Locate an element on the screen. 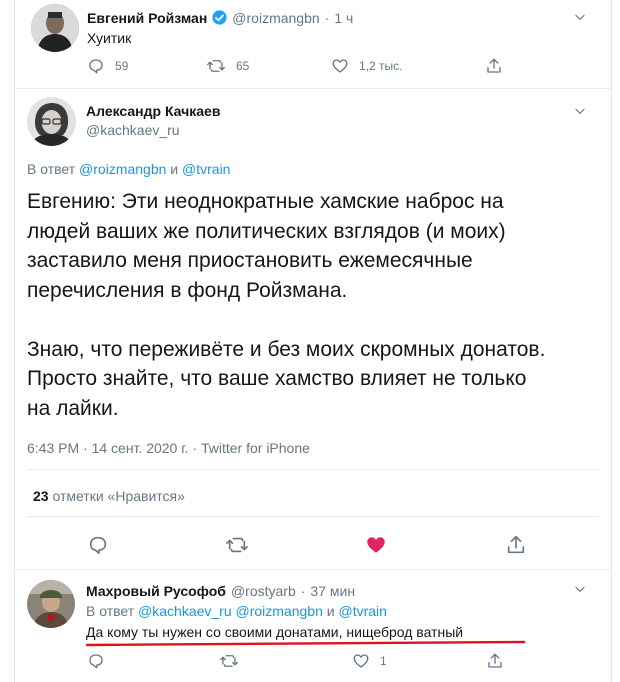  source-app: Twitter for iPhone is located at coordinates (255, 448).